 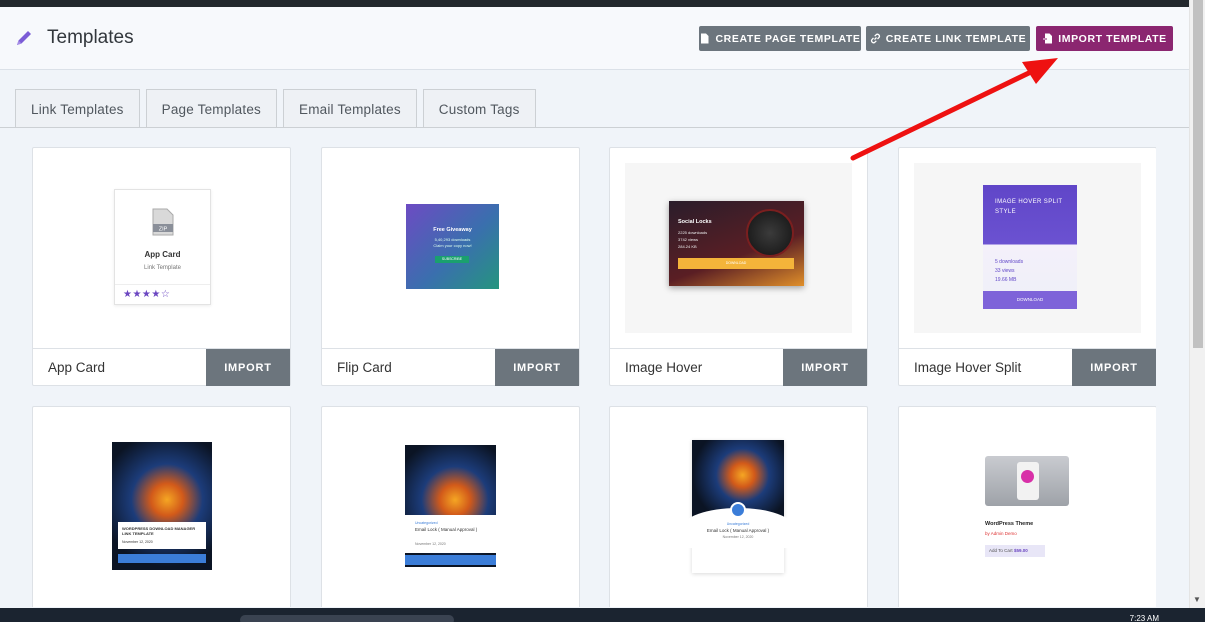 I want to click on zip-label: ZIP, so click(x=163, y=230).